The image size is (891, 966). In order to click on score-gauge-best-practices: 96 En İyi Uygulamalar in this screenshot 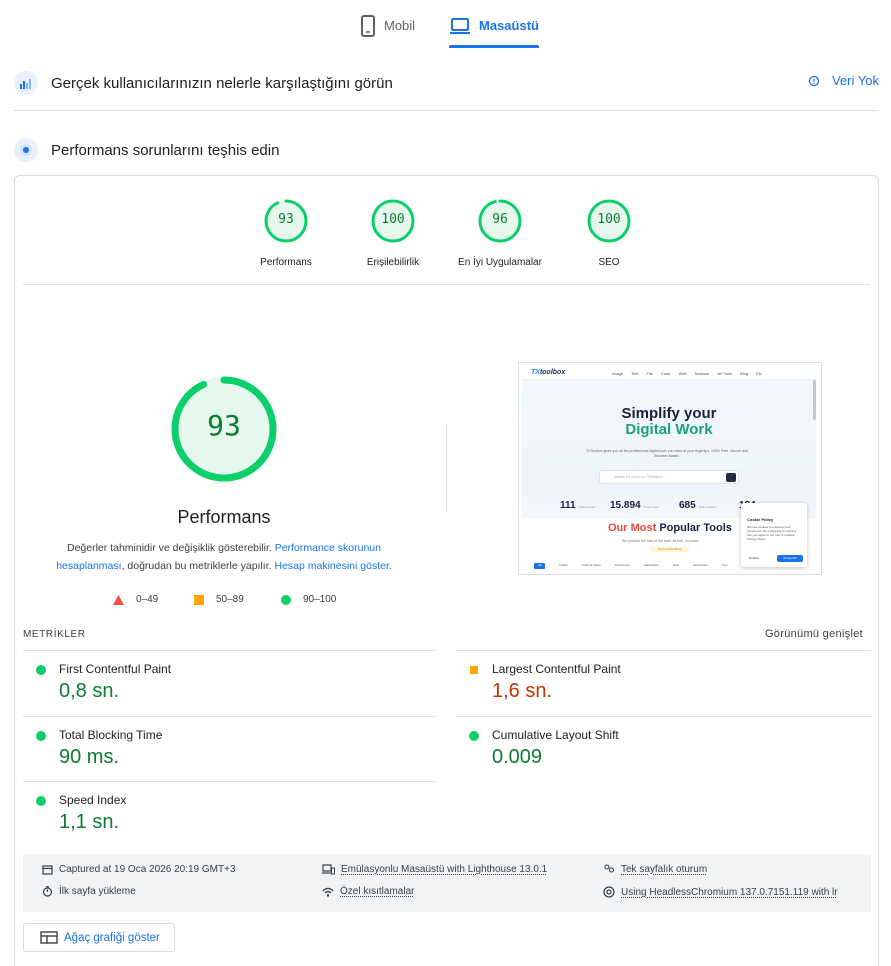, I will do `click(500, 233)`.